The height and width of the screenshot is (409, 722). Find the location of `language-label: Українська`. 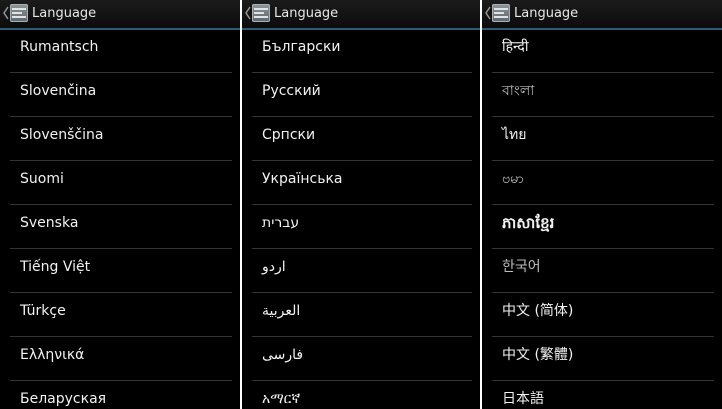

language-label: Українська is located at coordinates (302, 179).